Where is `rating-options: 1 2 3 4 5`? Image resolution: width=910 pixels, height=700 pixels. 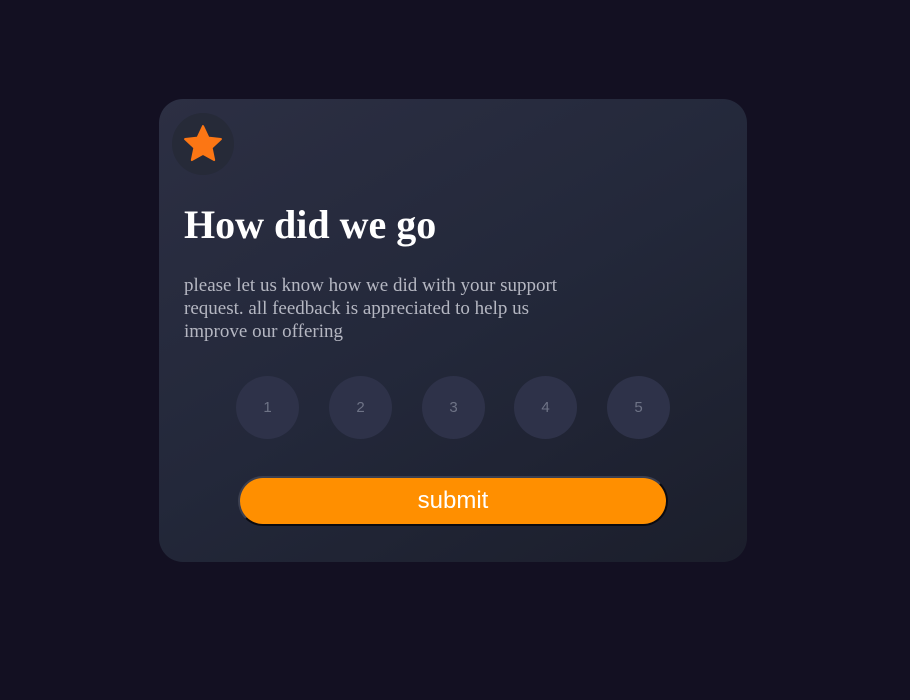 rating-options: 1 2 3 4 5 is located at coordinates (453, 407).